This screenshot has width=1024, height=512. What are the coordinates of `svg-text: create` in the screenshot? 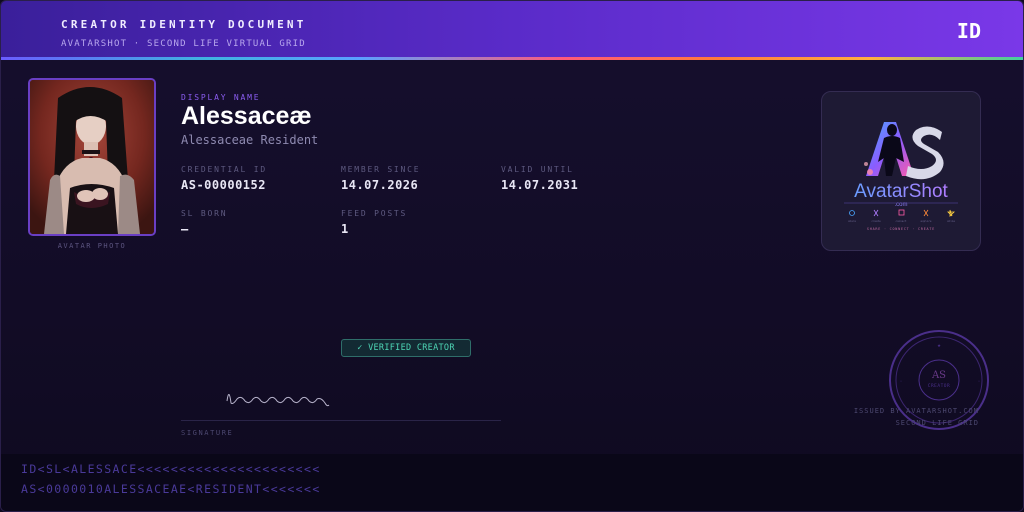 It's located at (876, 221).